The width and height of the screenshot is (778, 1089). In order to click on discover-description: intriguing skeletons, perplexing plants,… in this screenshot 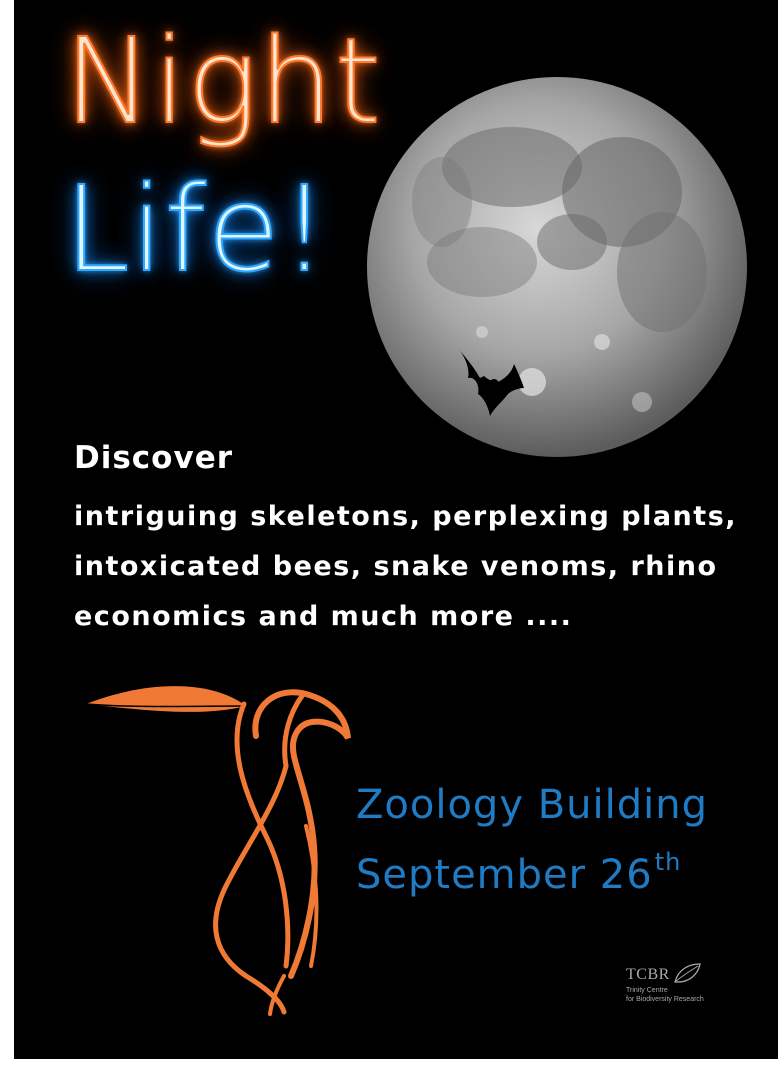, I will do `click(406, 566)`.